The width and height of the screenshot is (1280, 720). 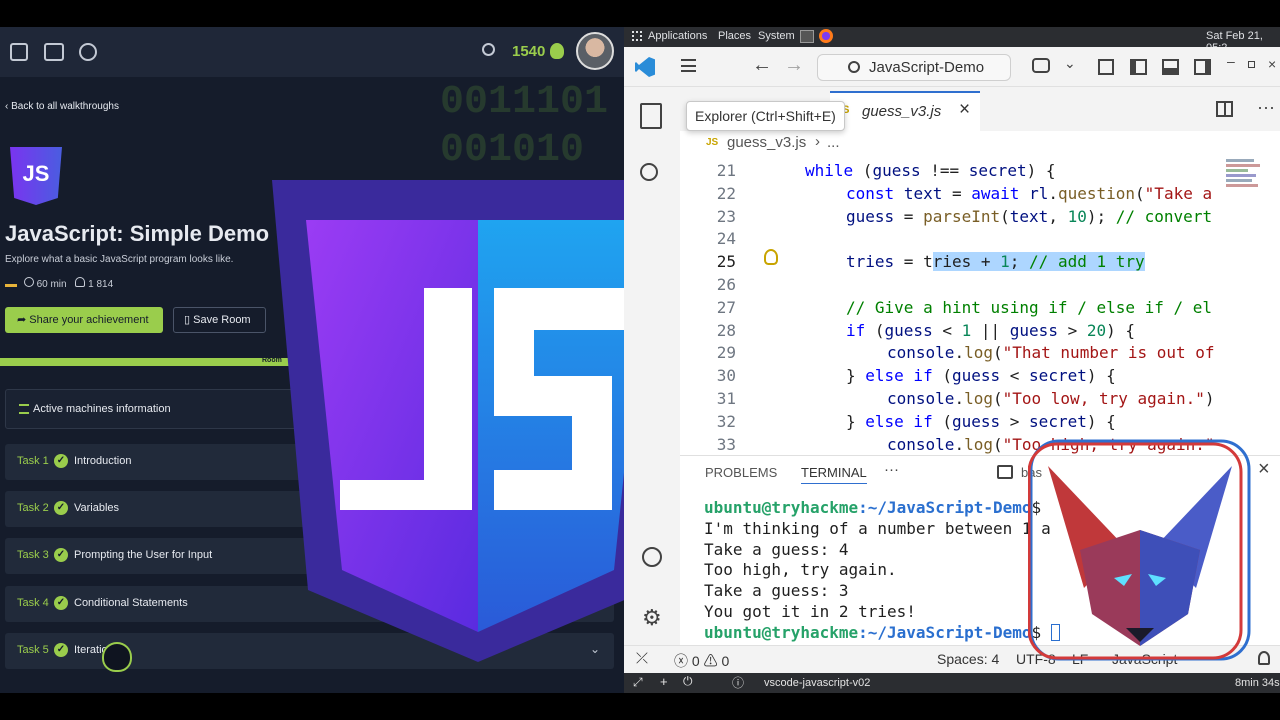 I want to click on command-center-search: JavaScript-Demo, so click(x=914, y=67).